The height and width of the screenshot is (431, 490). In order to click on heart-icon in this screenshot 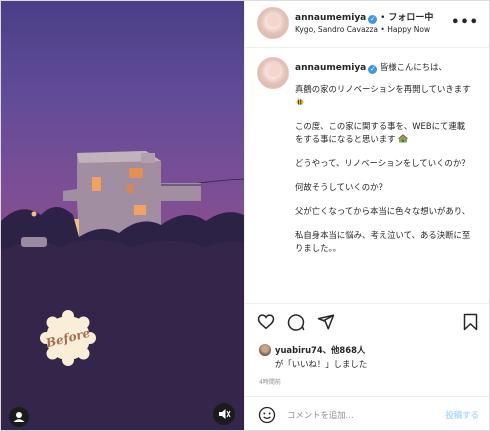, I will do `click(266, 321)`.